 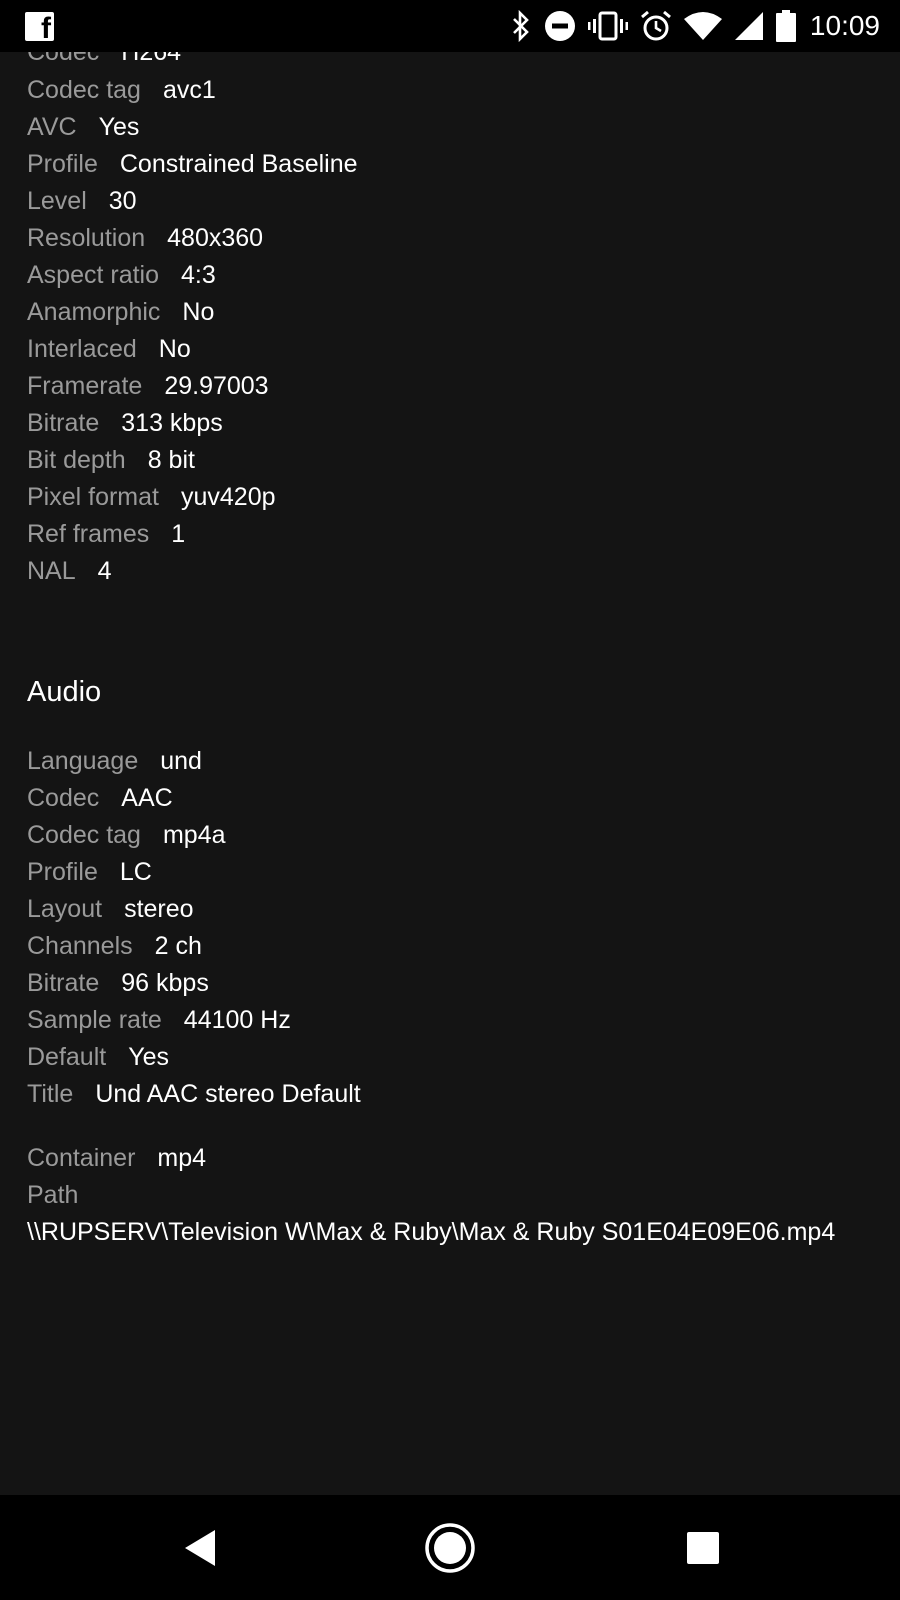 I want to click on info-row: NAL 4, so click(x=69, y=571).